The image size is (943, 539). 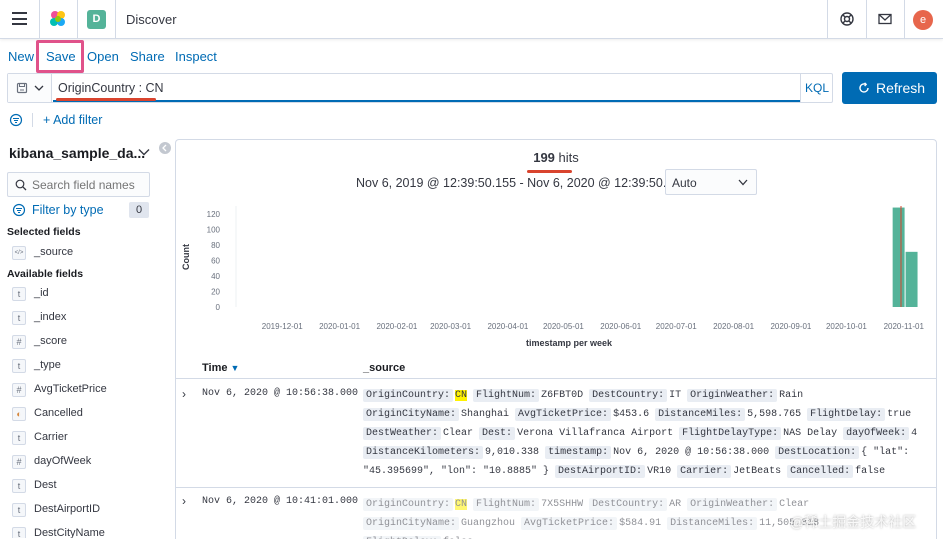 I want to click on inspect-link: Inspect, so click(x=196, y=56).